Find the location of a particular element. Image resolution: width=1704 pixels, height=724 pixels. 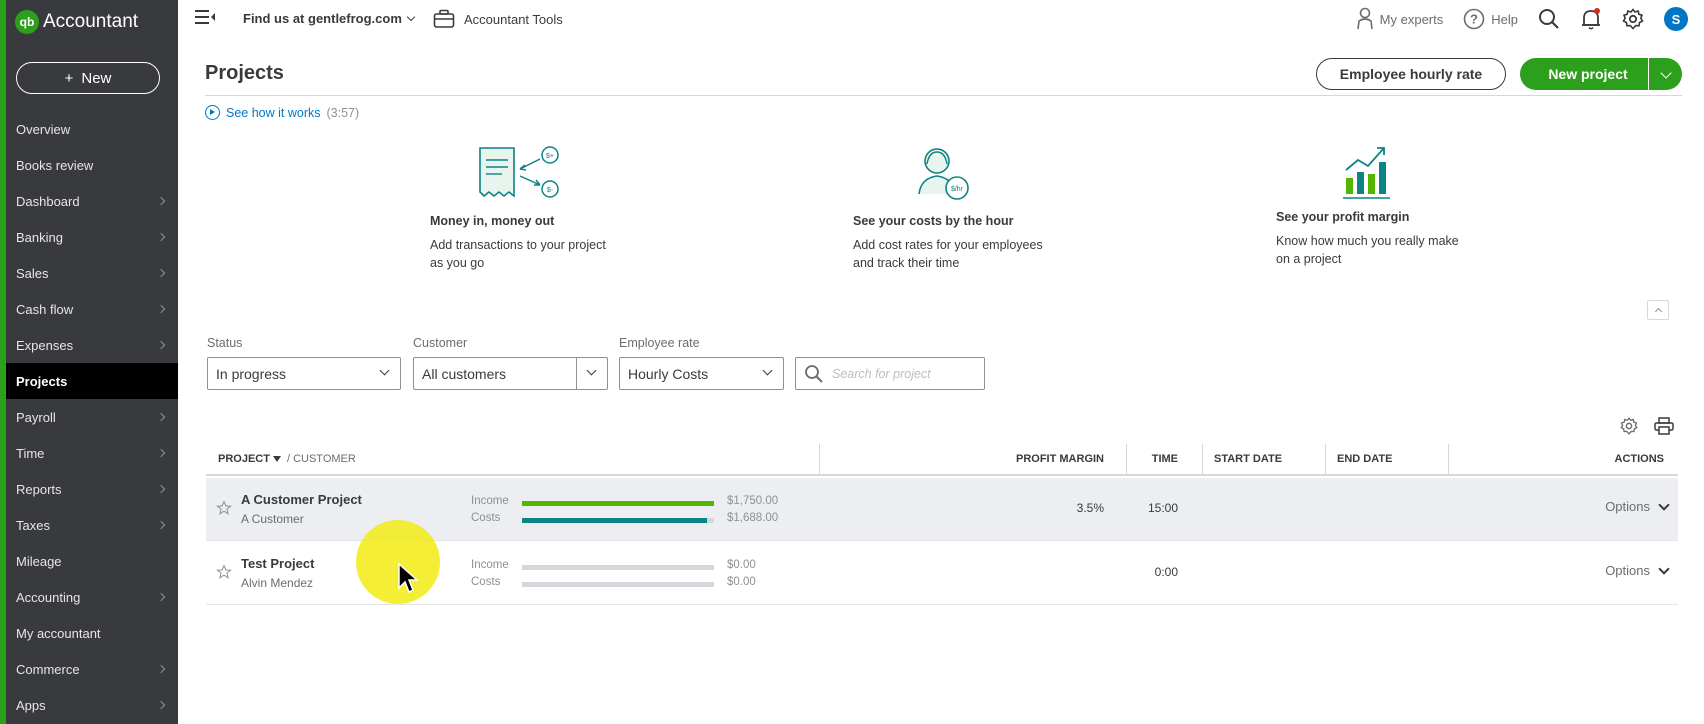

sidebar-item-label: Commerce is located at coordinates (48, 669).